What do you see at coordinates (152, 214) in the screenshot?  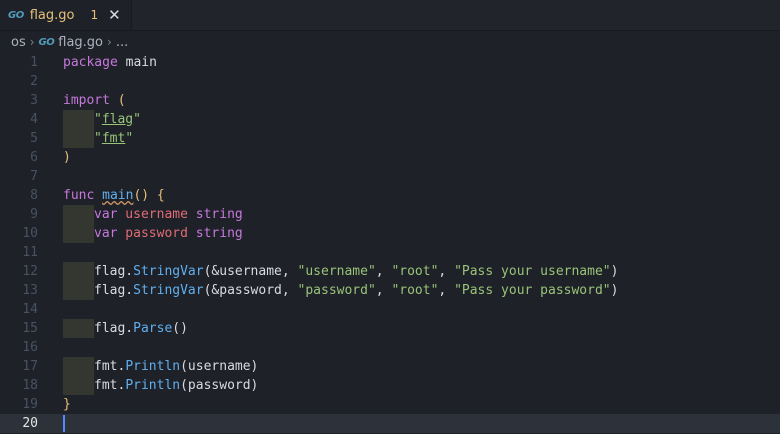 I see `variable: username` at bounding box center [152, 214].